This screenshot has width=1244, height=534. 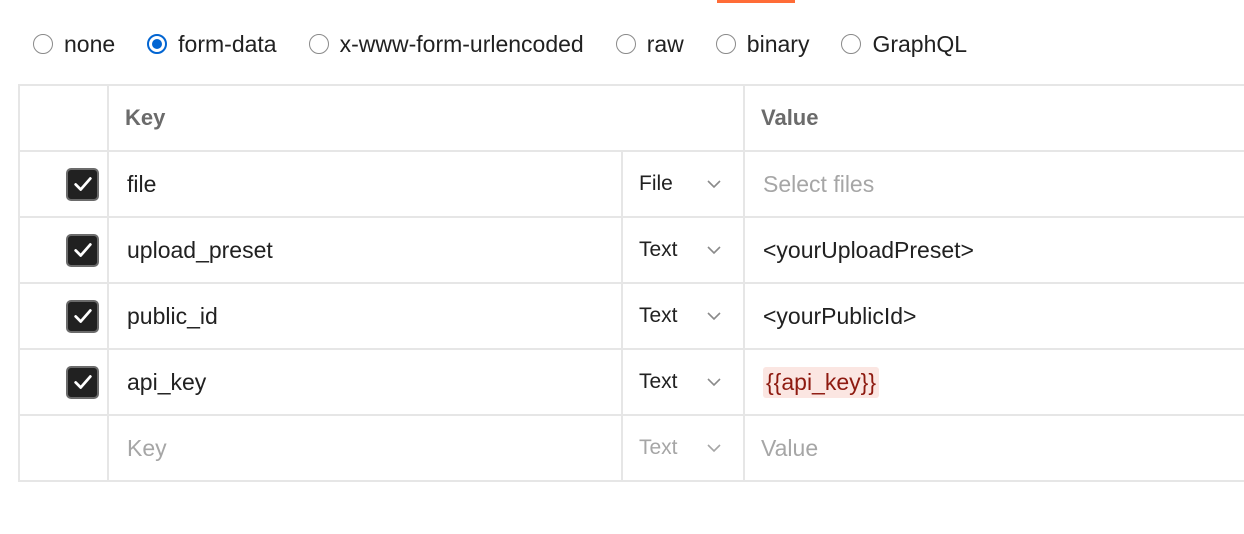 What do you see at coordinates (818, 184) in the screenshot?
I see `select-files-placeholder: Select files` at bounding box center [818, 184].